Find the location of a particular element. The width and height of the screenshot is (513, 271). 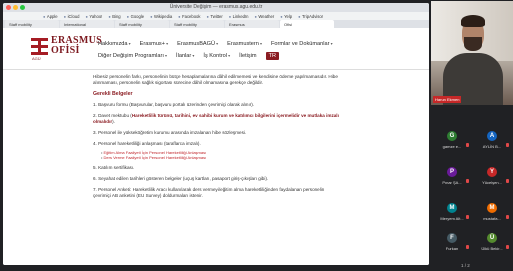

browser-titlebar: Üniversite Değişim — erasmus.agu.edu.tr is located at coordinates (216, 7).